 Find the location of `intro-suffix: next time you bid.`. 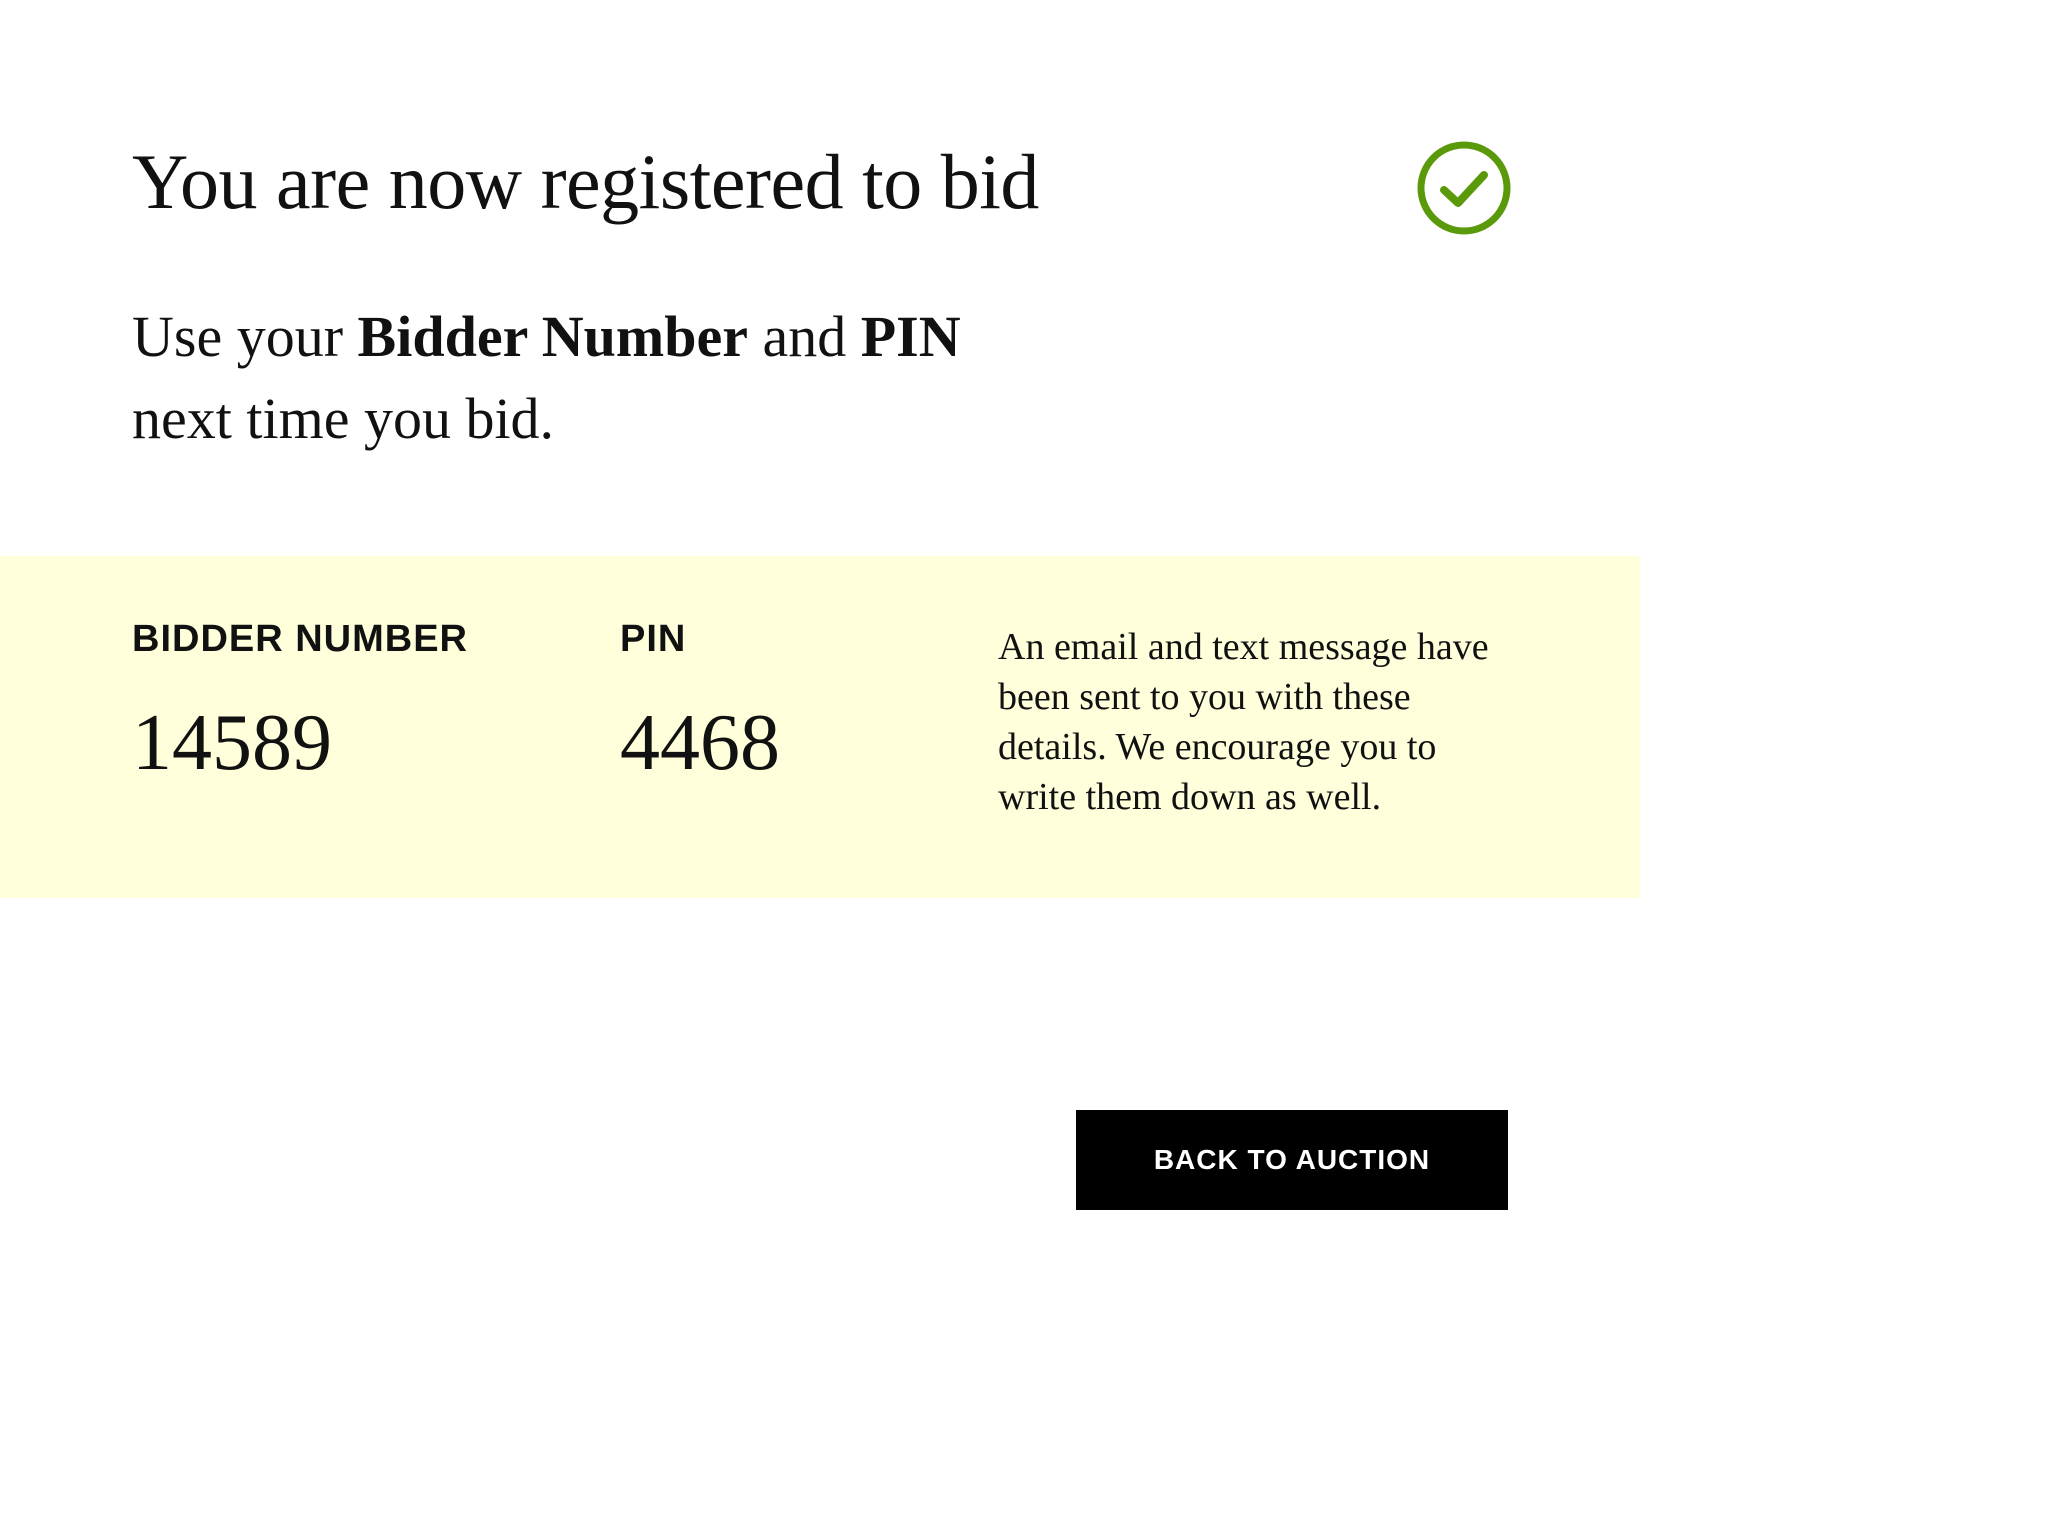

intro-suffix: next time you bid. is located at coordinates (343, 418).